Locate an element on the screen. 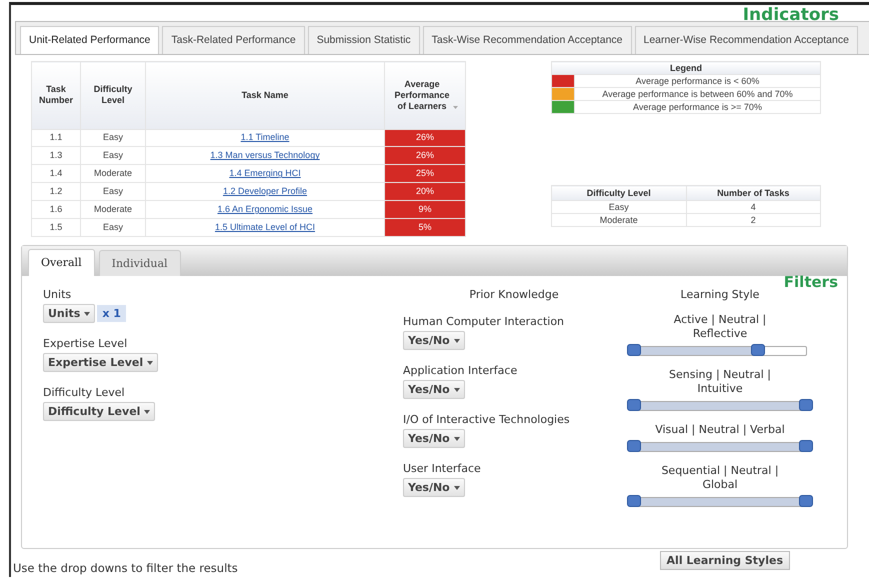 The width and height of the screenshot is (869, 580). all-learning-styles-button: All Learning Styles is located at coordinates (725, 560).